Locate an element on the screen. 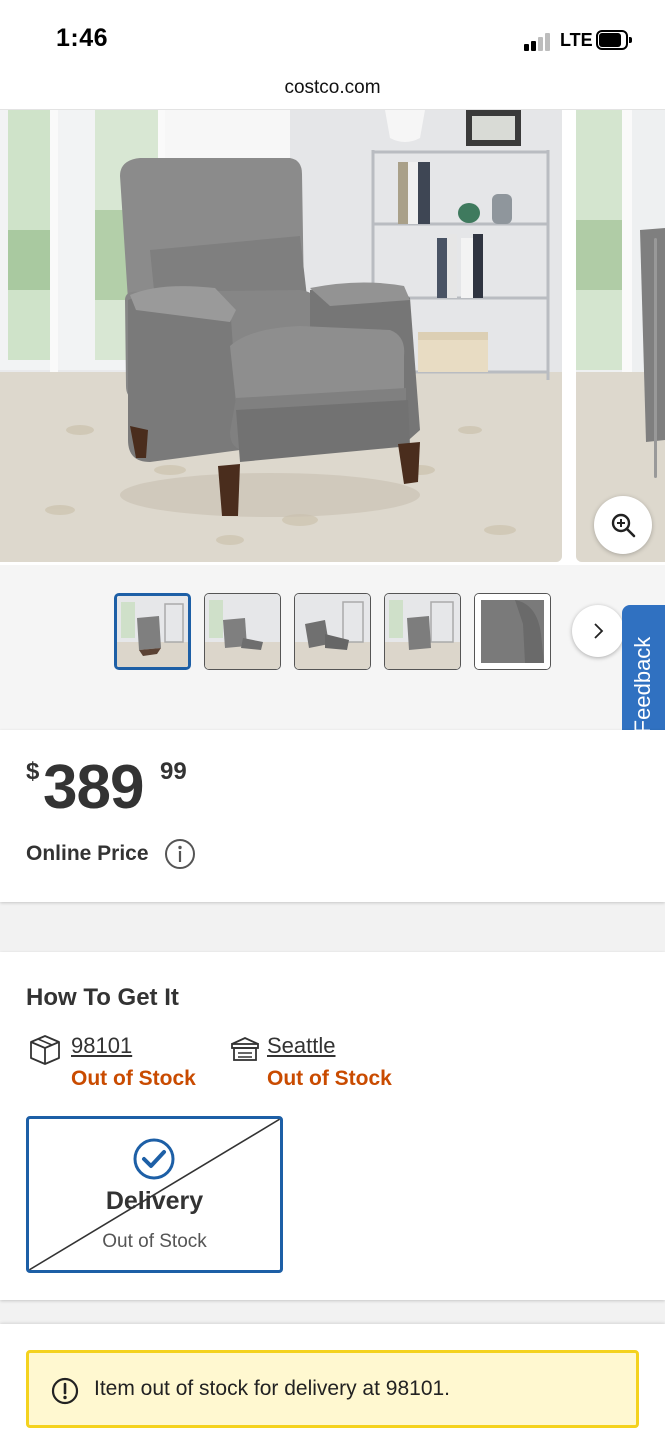  alert-card: Item out of stock for delivery at 98101. is located at coordinates (332, 1382).